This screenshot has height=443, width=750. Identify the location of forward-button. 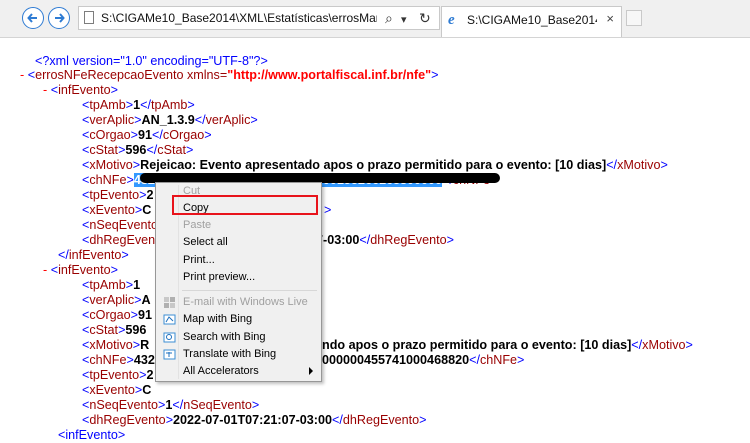
(59, 18).